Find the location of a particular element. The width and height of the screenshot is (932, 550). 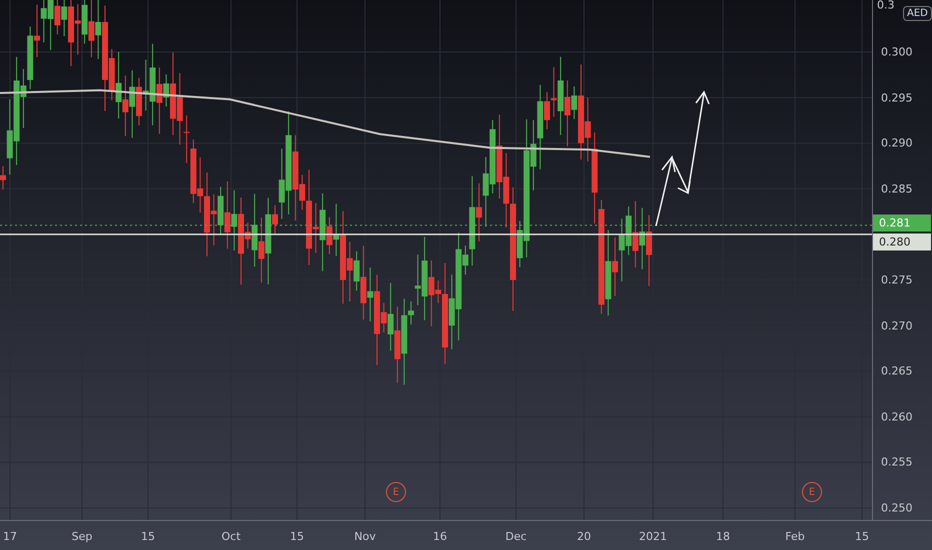

price-tag: 0.281 is located at coordinates (902, 223).